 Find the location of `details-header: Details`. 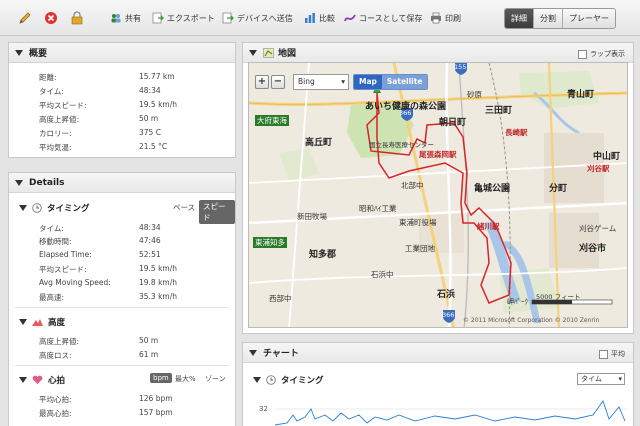

details-header: Details is located at coordinates (122, 183).